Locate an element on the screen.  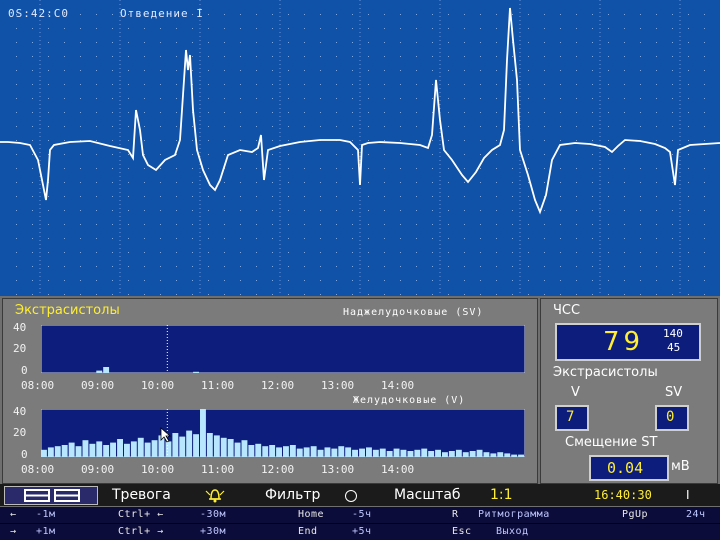
v-x-ticks: 08:00 09:00 10:00 11:00 12:00 13:00 14:00 is located at coordinates (270, 470).